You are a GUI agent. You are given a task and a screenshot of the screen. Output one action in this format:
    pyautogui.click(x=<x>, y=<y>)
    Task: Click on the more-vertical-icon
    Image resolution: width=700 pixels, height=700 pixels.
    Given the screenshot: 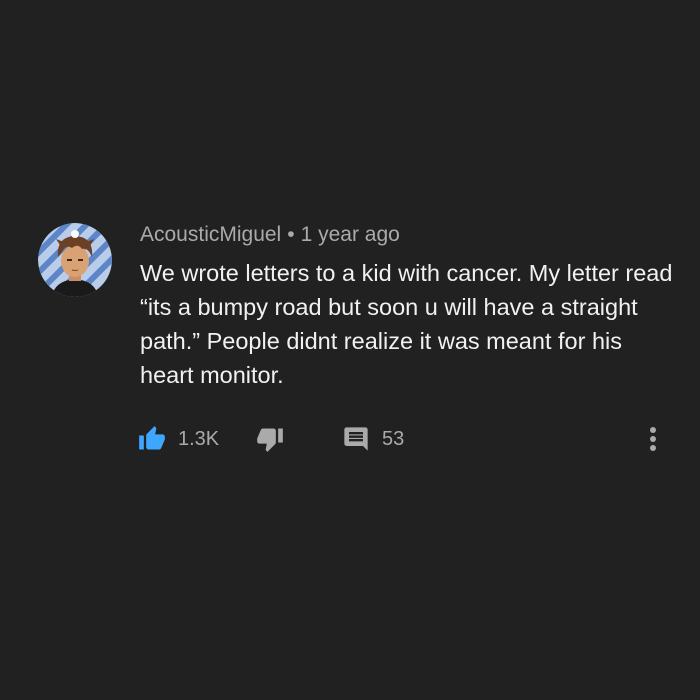 What is the action you would take?
    pyautogui.click(x=653, y=442)
    